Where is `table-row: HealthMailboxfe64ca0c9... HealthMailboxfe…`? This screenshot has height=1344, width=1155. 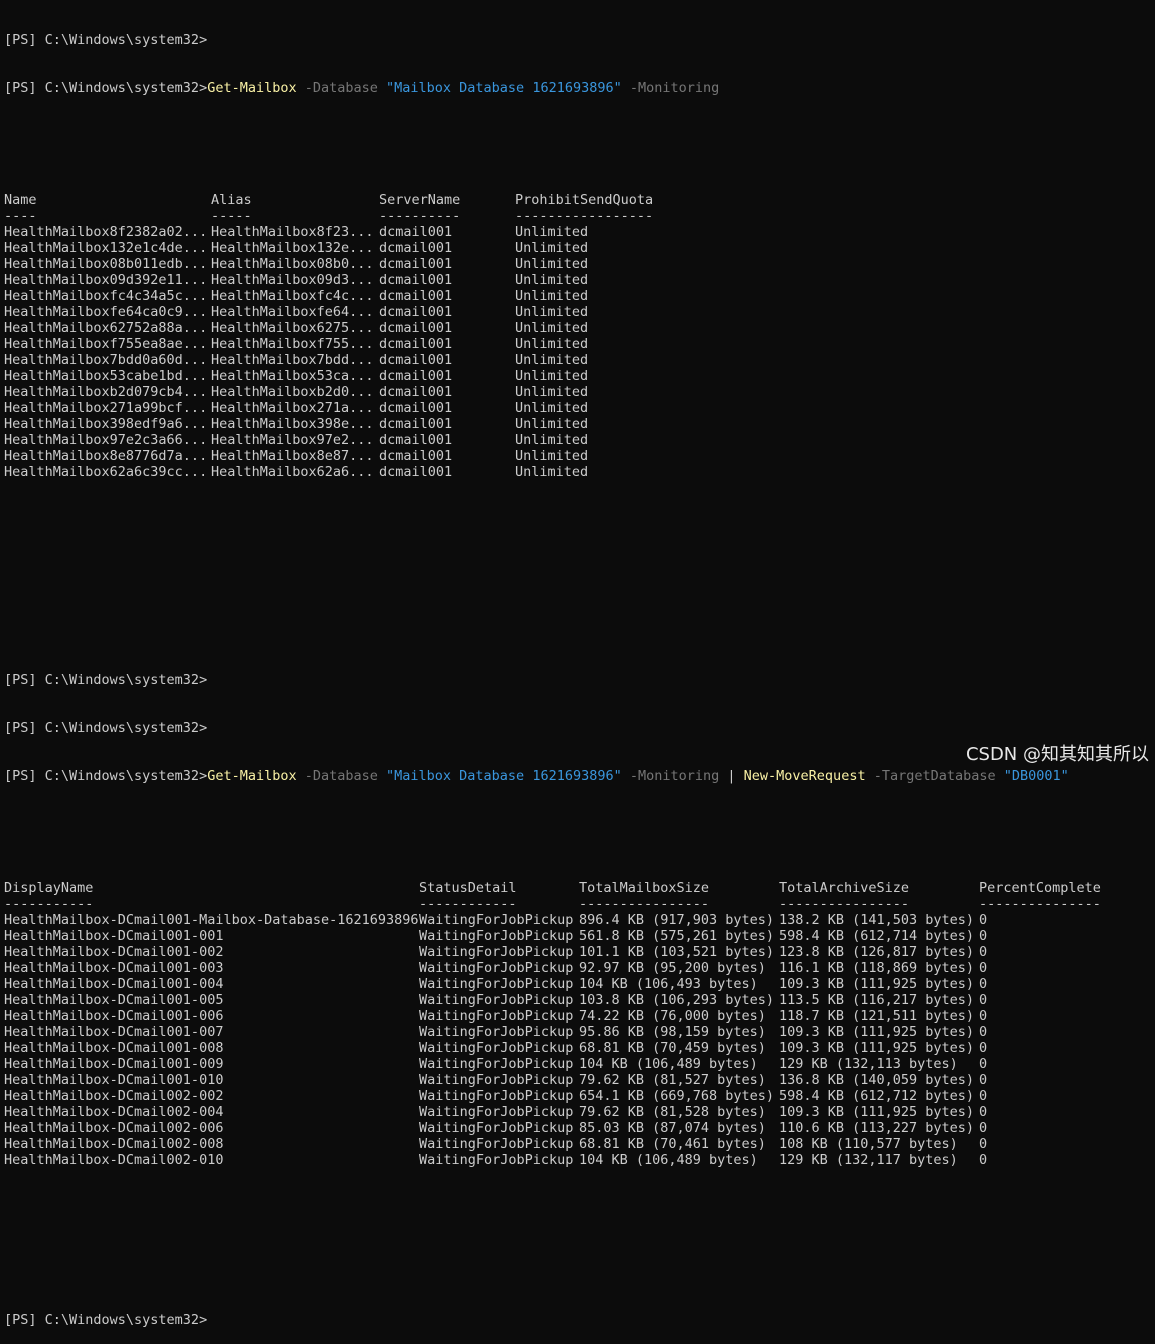 table-row: HealthMailboxfe64ca0c9... HealthMailboxfe… is located at coordinates (579, 312).